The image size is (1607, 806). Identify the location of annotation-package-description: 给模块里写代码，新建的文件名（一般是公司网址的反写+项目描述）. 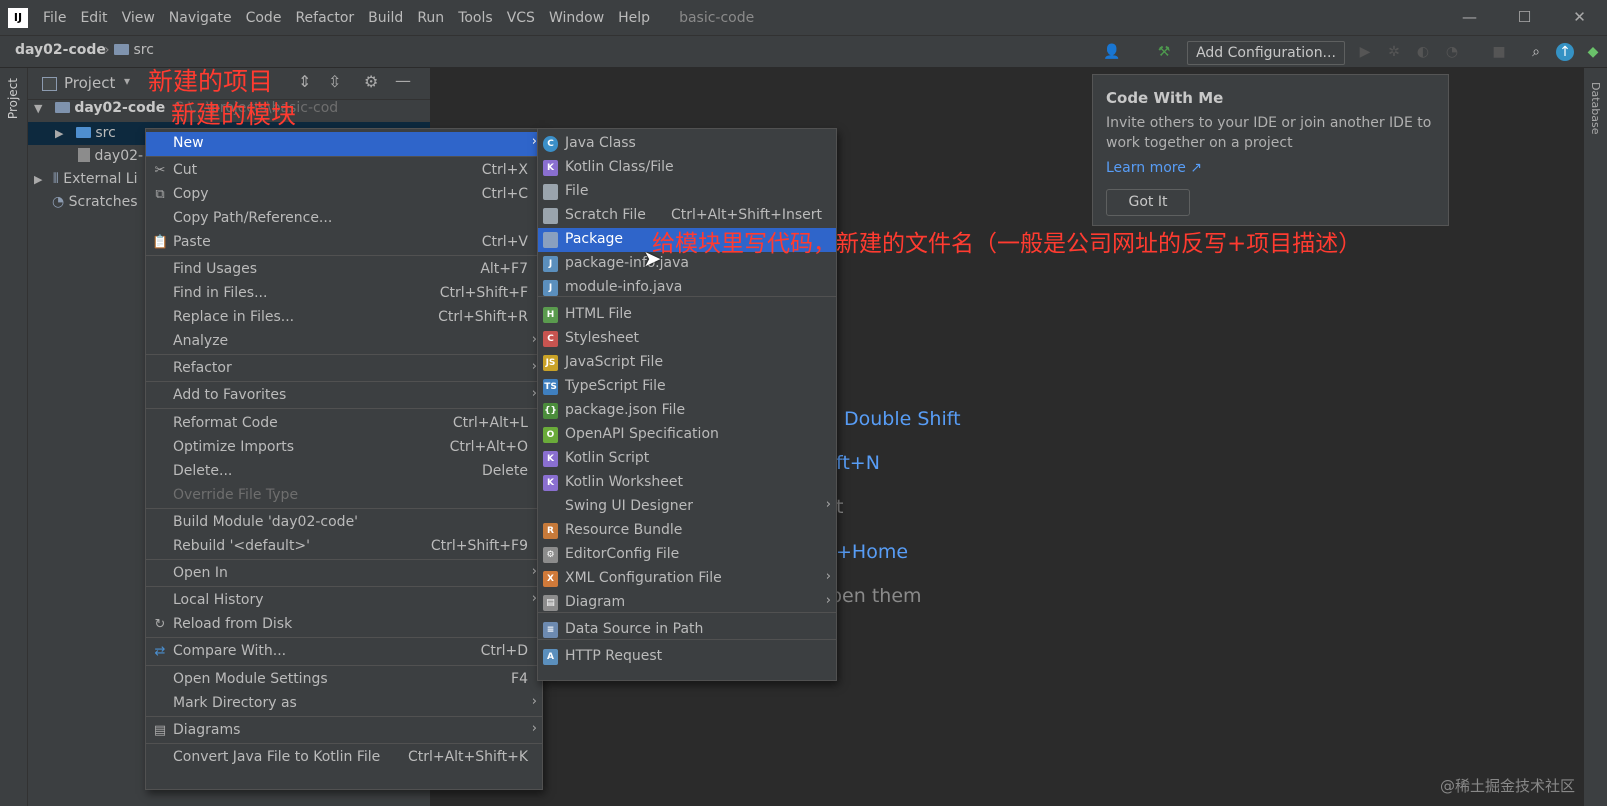
(1007, 244).